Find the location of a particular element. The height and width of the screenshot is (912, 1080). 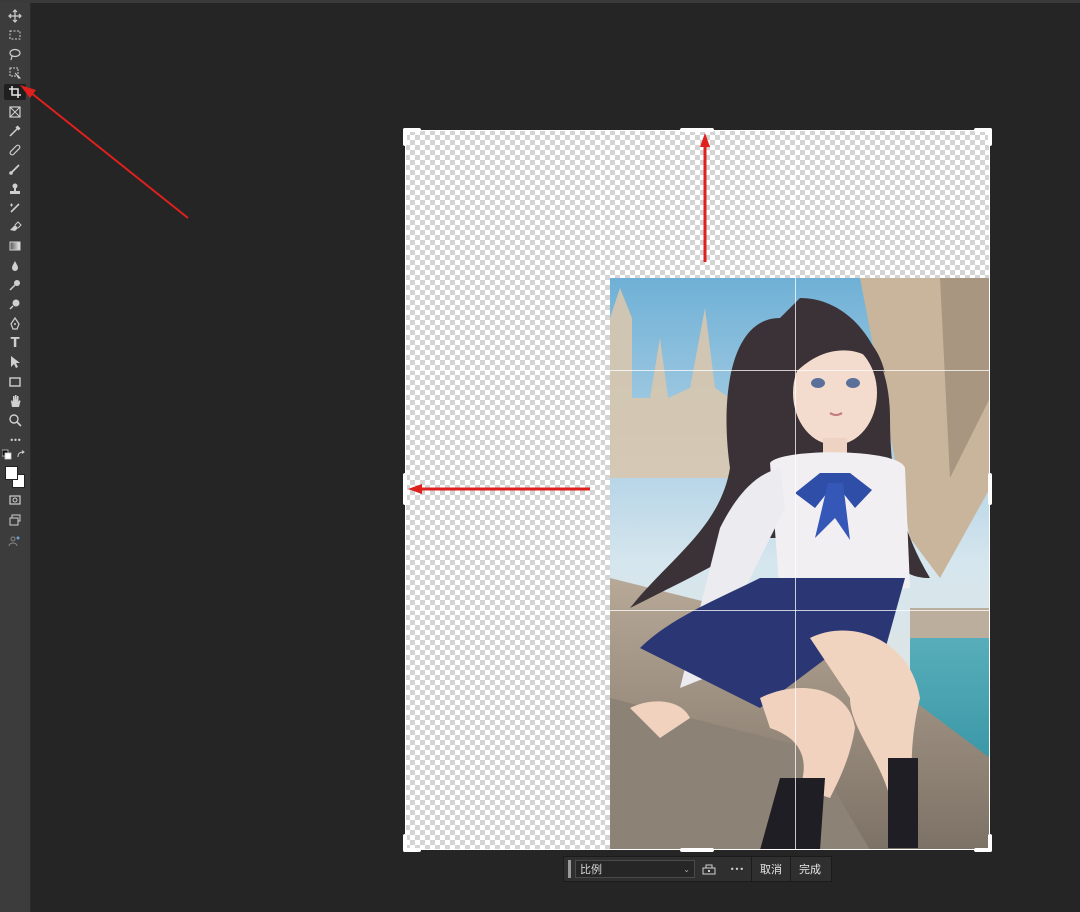

brush-icon is located at coordinates (14, 169).